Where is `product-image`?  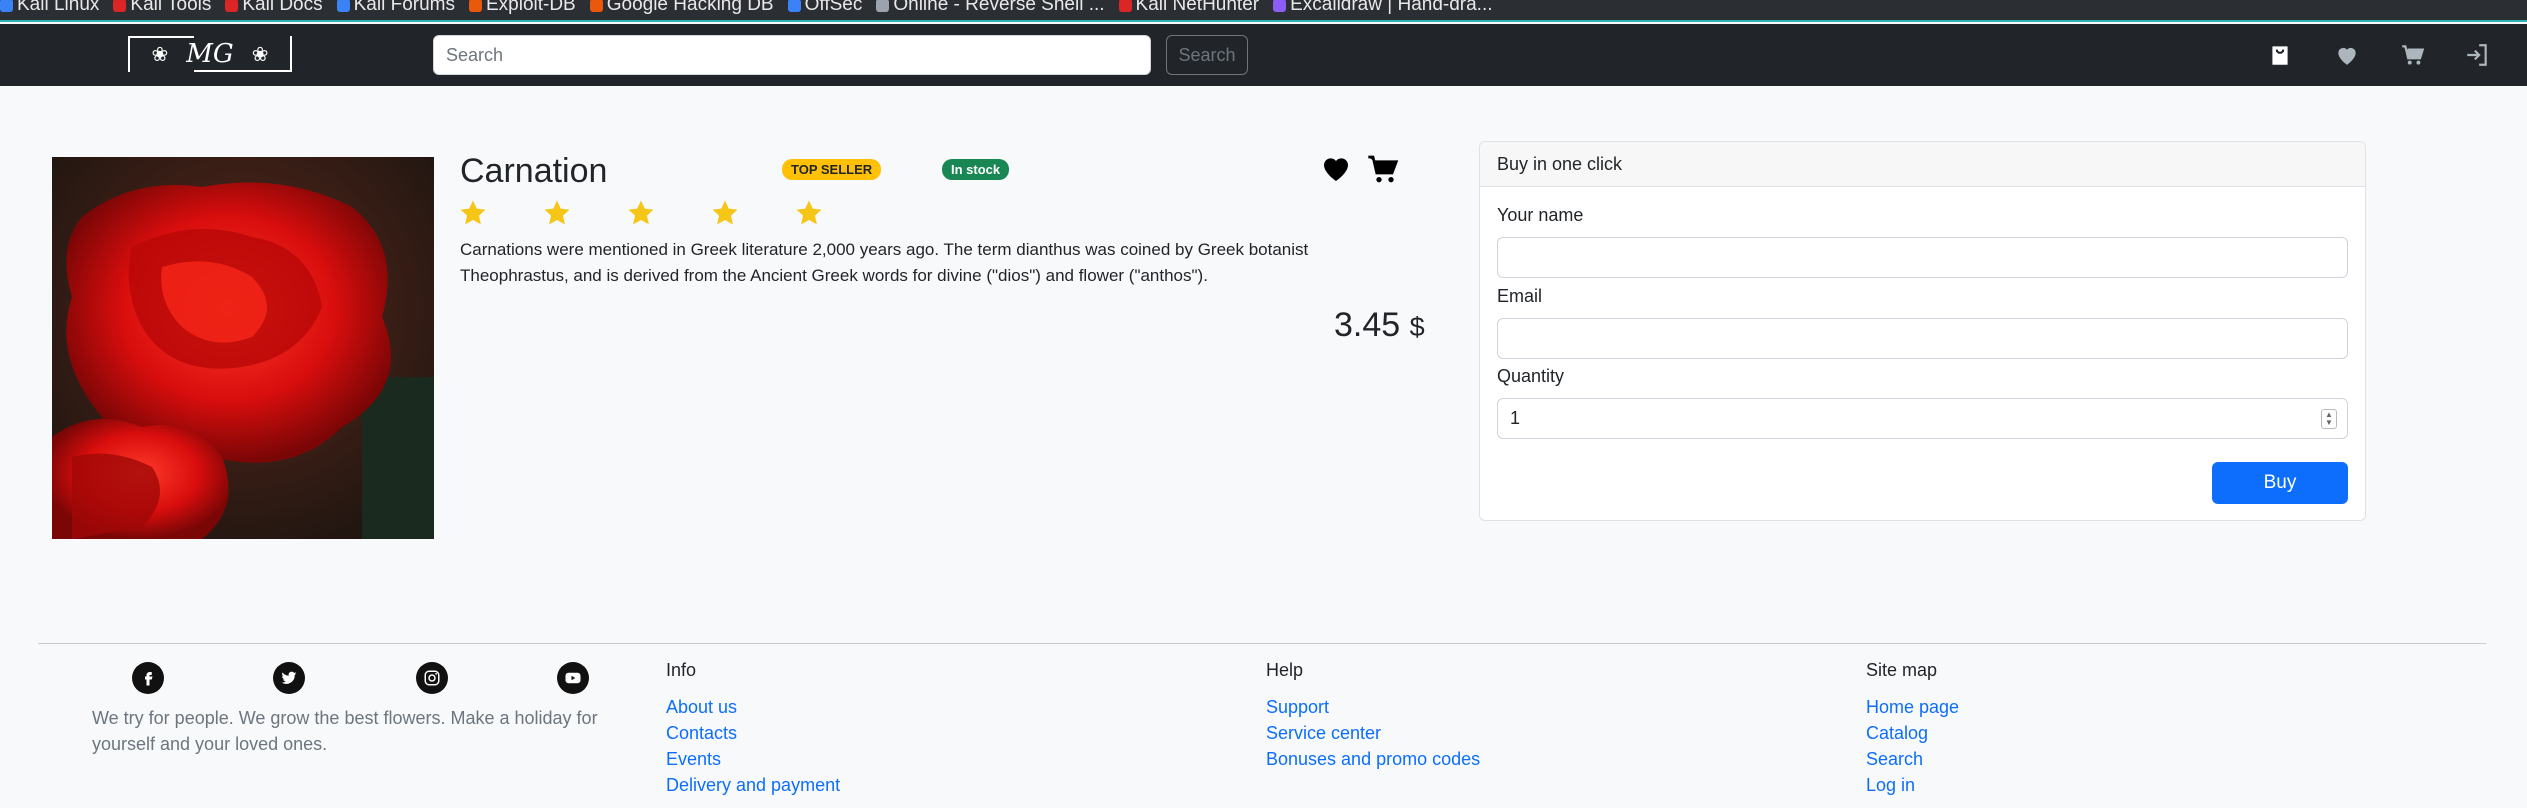 product-image is located at coordinates (243, 348).